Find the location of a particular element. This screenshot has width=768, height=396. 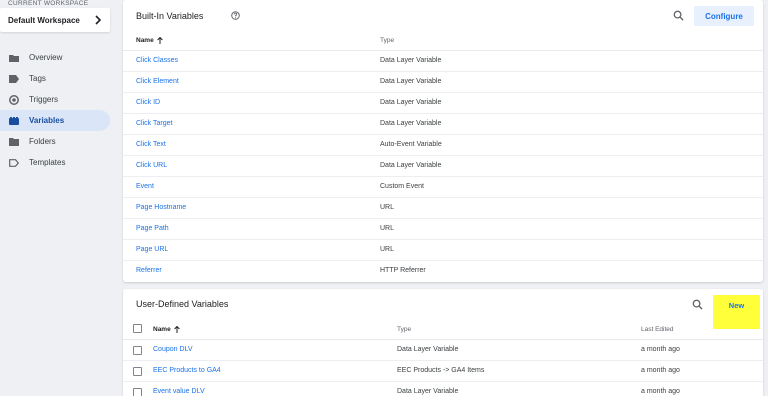

variable-name-link: Page Path is located at coordinates (152, 228).